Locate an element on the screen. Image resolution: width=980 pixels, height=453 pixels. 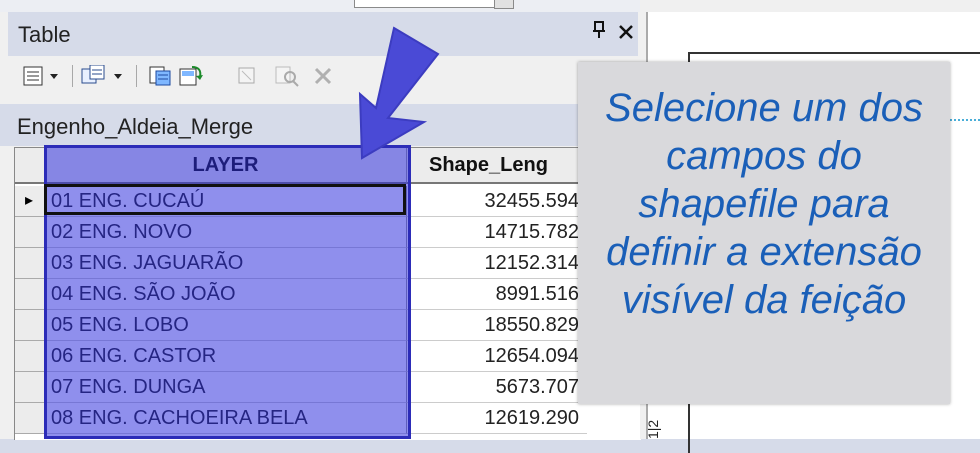
table-cell-shape-leng: 12152.314 is located at coordinates (497, 263).